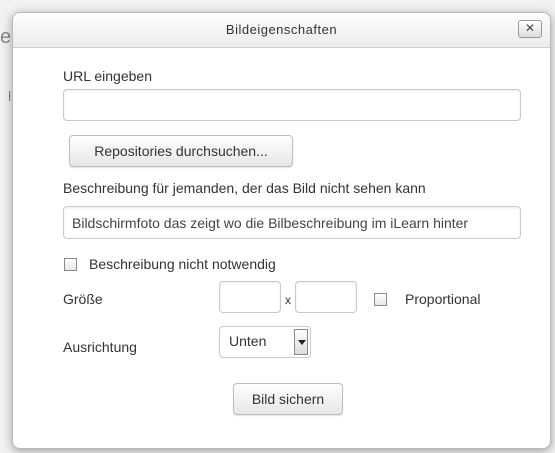  I want to click on proportional-label: Proportional, so click(443, 299).